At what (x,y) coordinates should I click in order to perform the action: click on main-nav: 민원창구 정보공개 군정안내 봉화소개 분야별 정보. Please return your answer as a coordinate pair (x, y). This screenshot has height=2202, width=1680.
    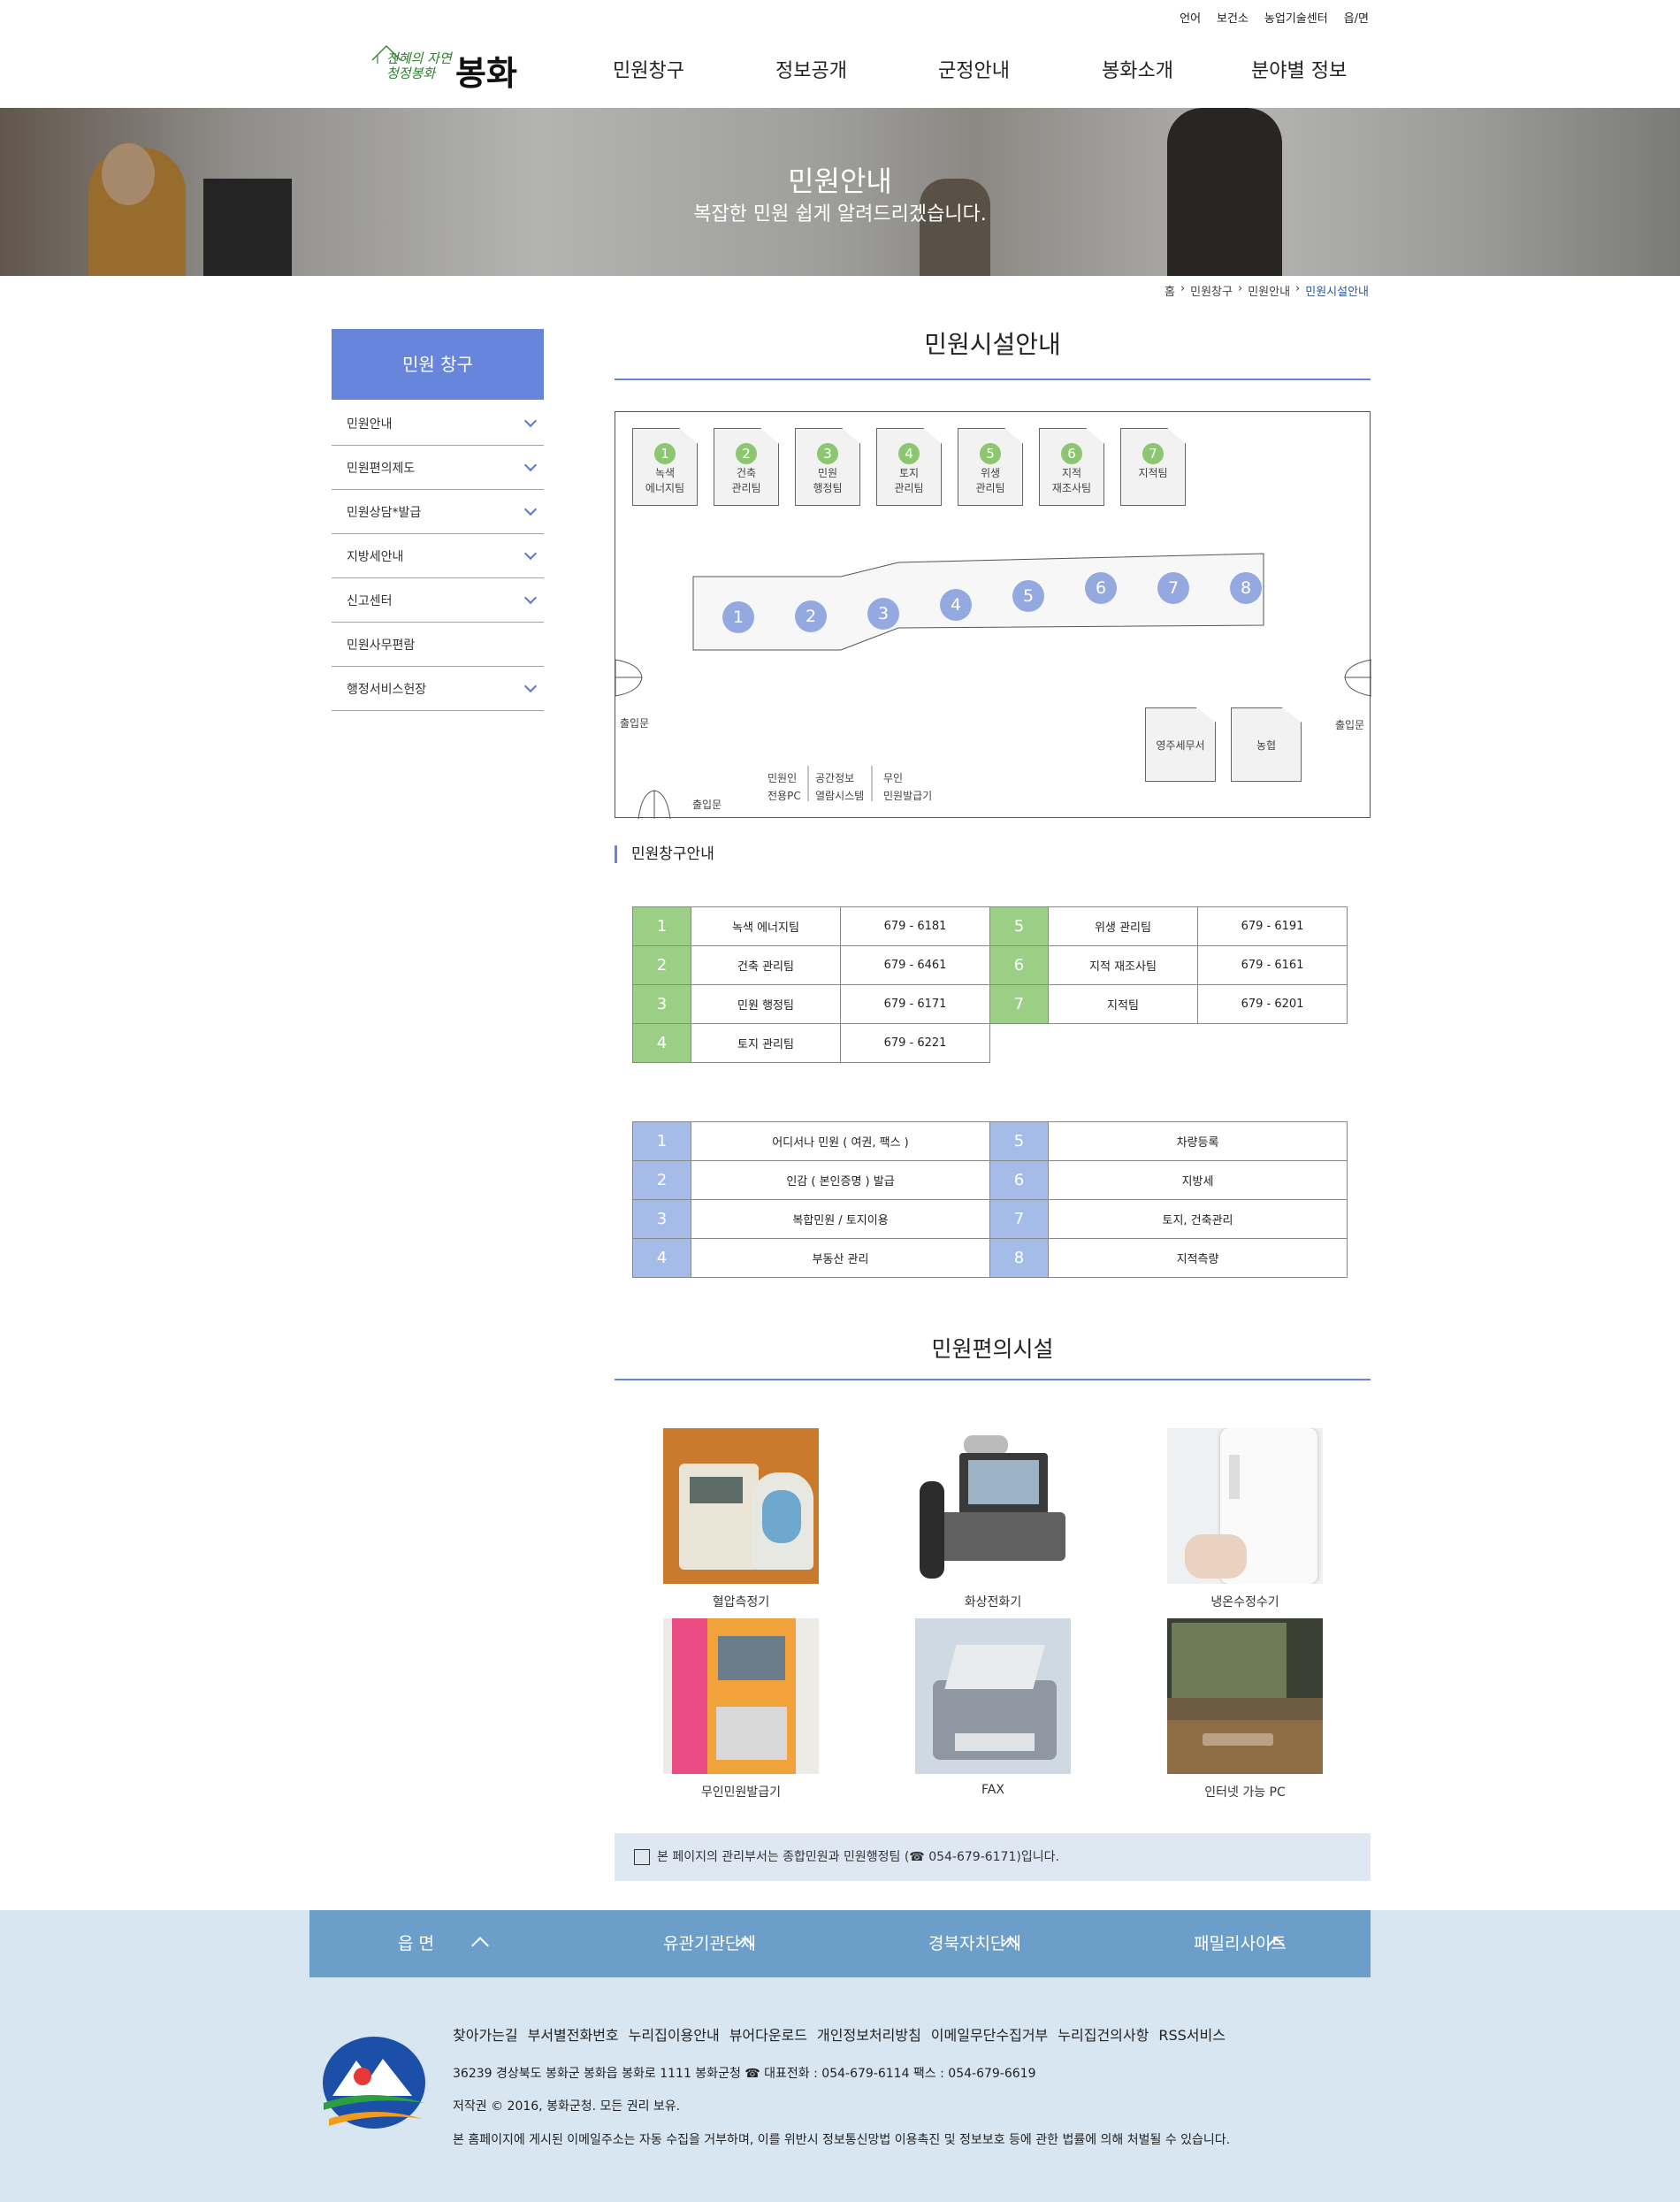
    Looking at the image, I should click on (840, 69).